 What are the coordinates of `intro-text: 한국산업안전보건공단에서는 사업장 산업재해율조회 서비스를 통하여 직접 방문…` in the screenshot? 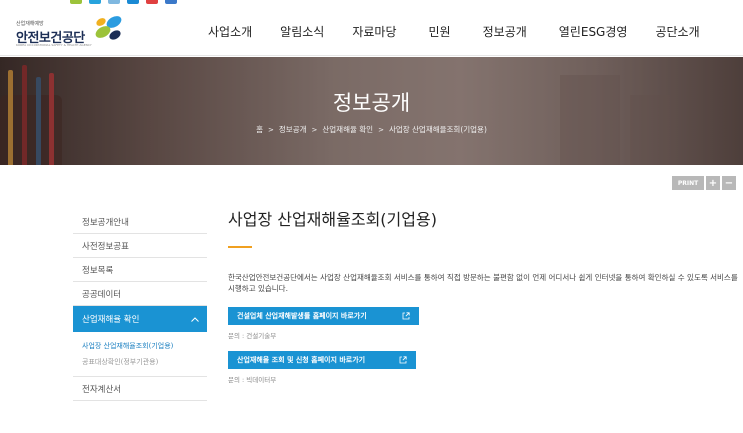 It's located at (483, 283).